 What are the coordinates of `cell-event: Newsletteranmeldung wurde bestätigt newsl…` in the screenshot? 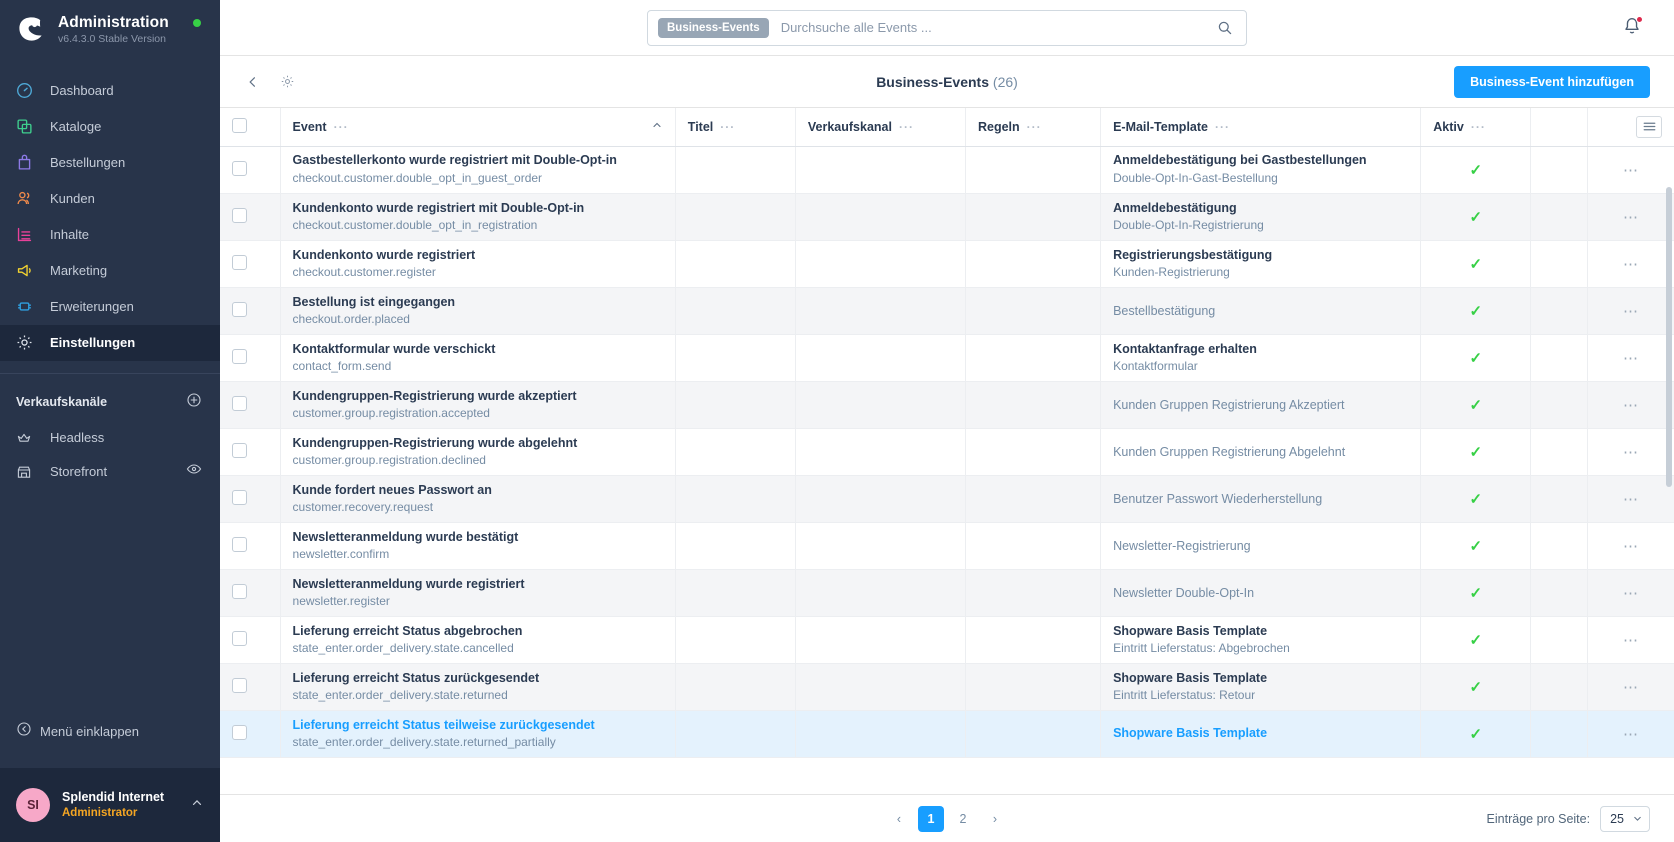 It's located at (477, 546).